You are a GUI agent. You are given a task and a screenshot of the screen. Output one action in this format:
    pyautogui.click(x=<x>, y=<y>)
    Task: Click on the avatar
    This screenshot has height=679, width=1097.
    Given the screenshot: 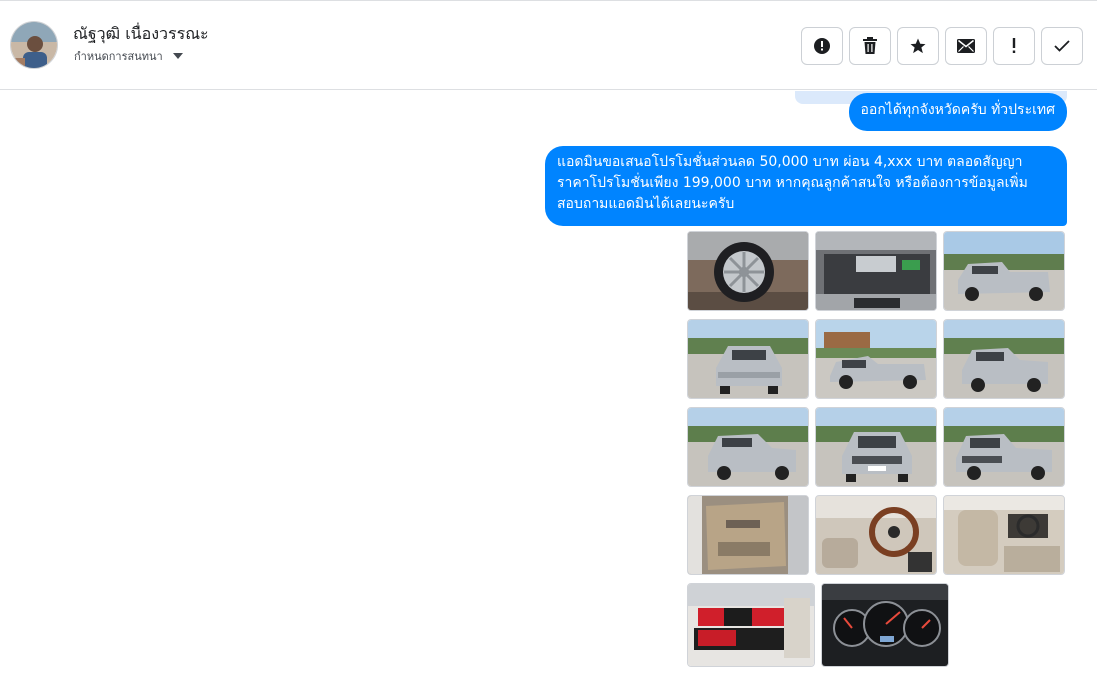 What is the action you would take?
    pyautogui.click(x=34, y=45)
    